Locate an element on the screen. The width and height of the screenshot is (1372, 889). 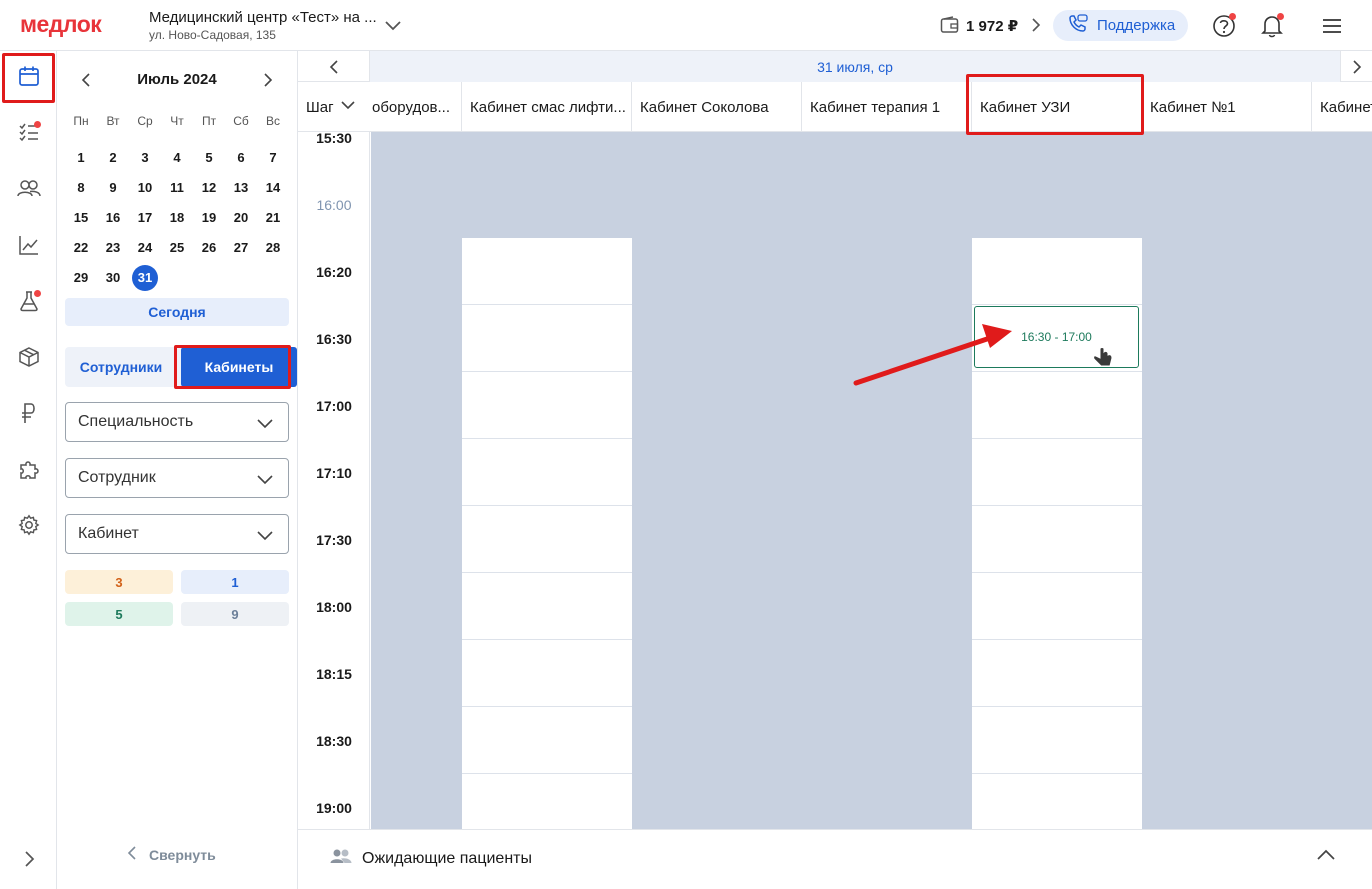
open-column-smas is located at coordinates (547, 533).